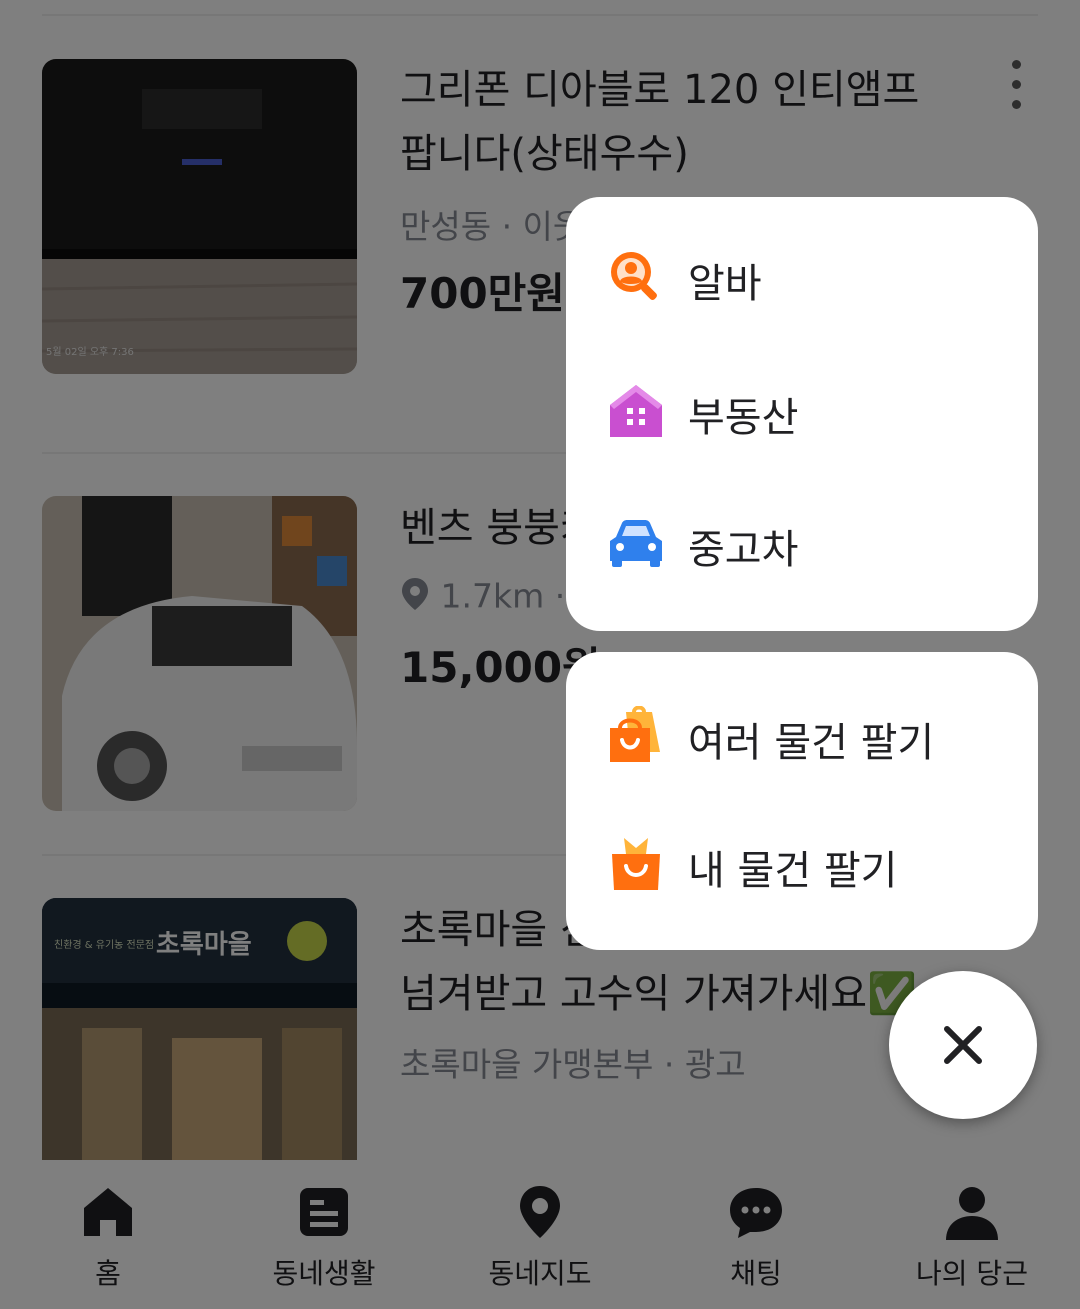 This screenshot has height=1309, width=1080. I want to click on car-icon, so click(636, 543).